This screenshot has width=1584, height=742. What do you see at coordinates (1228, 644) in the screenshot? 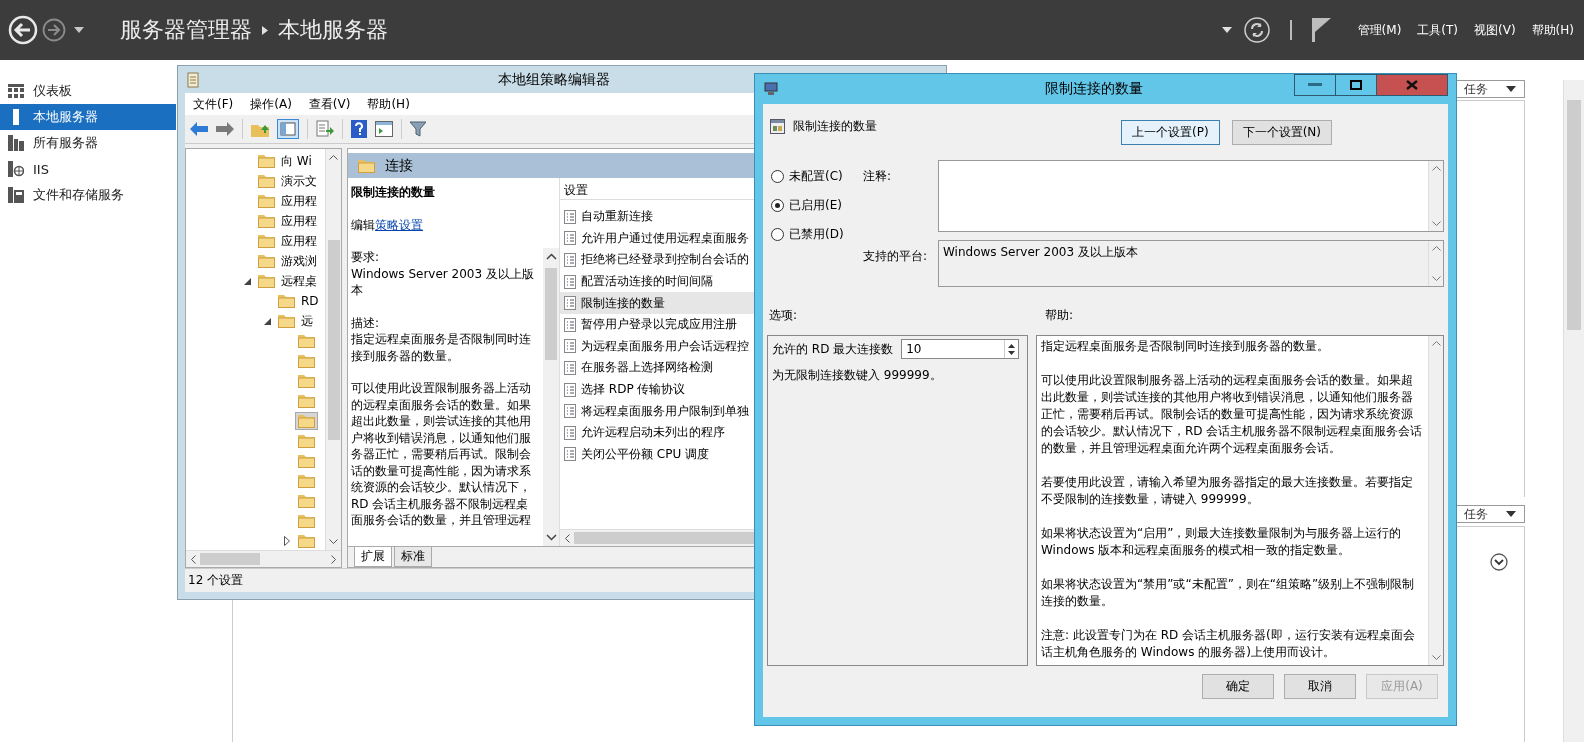
I see `help-text: 注意: 此设置专门为在 RD 会话主机服务器(即，运行安装有远程桌面会话主机角色服务的 Windows 的服务器)上使用而设计。` at bounding box center [1228, 644].